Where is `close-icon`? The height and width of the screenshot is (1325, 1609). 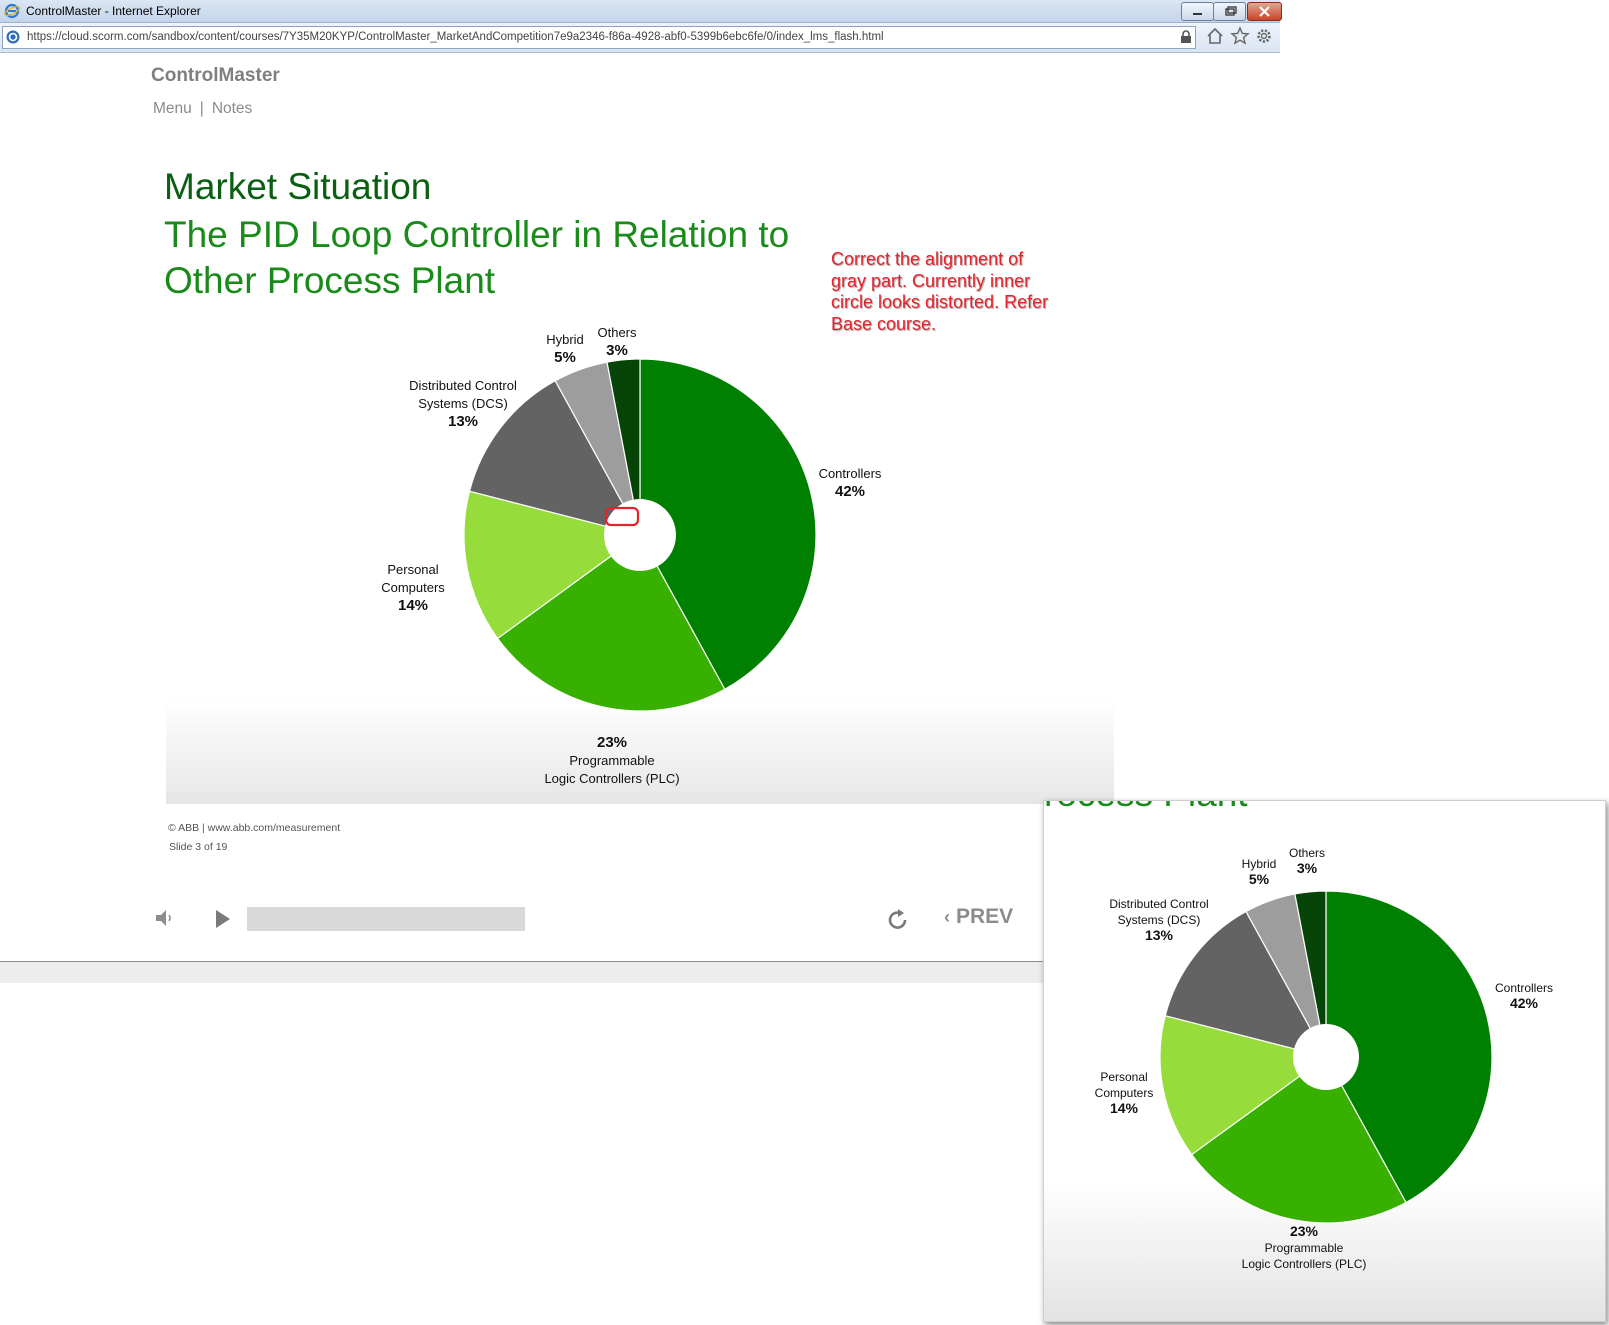
close-icon is located at coordinates (1264, 11).